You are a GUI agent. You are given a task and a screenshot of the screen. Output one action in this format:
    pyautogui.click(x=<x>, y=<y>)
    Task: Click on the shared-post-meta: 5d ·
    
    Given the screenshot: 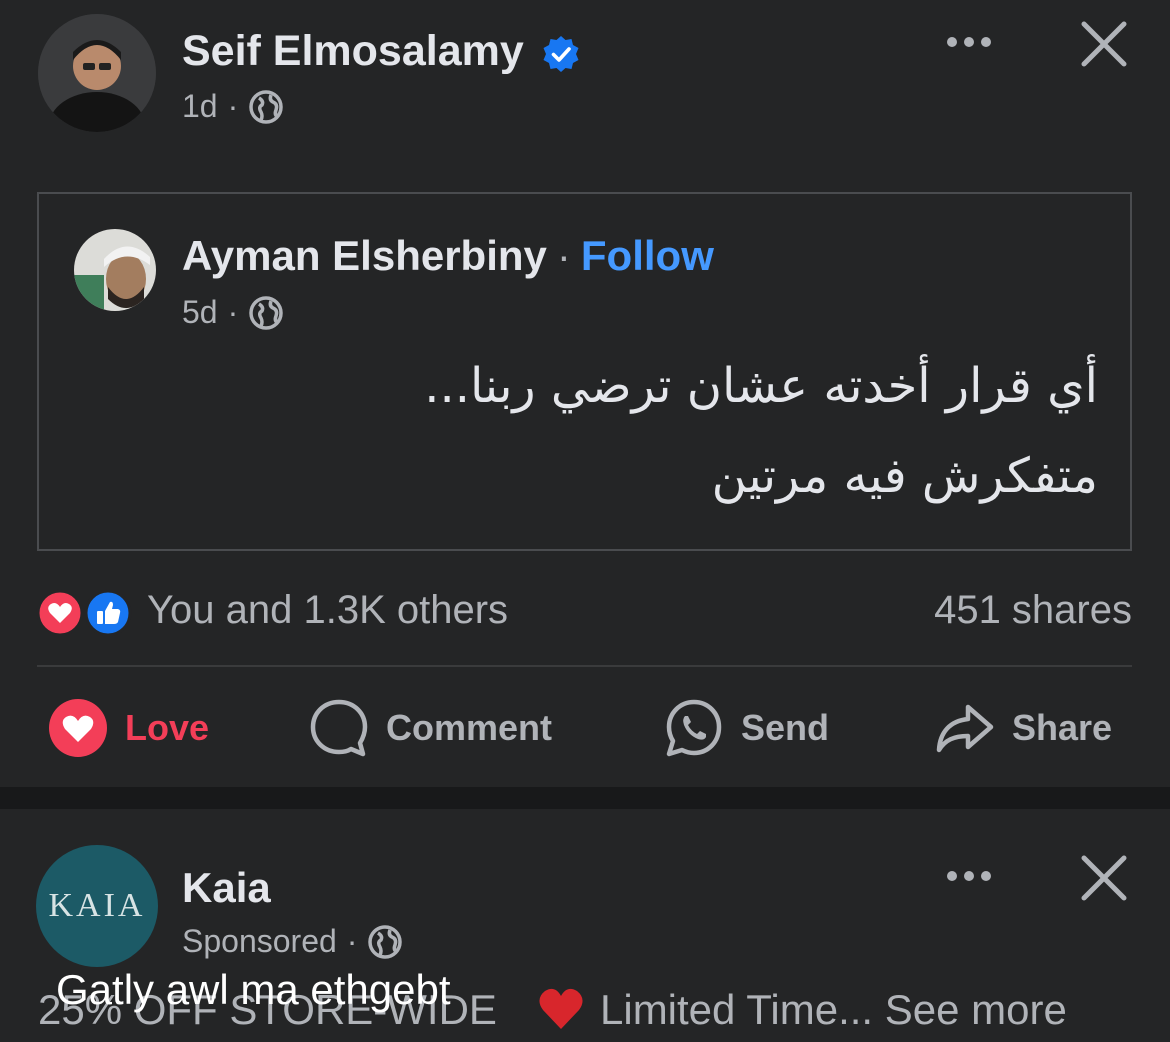 What is the action you would take?
    pyautogui.click(x=233, y=312)
    